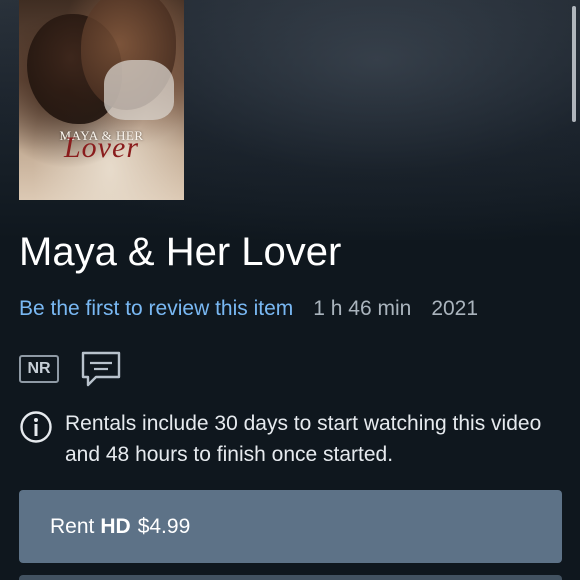 This screenshot has width=580, height=580. I want to click on rent-quality: HD, so click(115, 526).